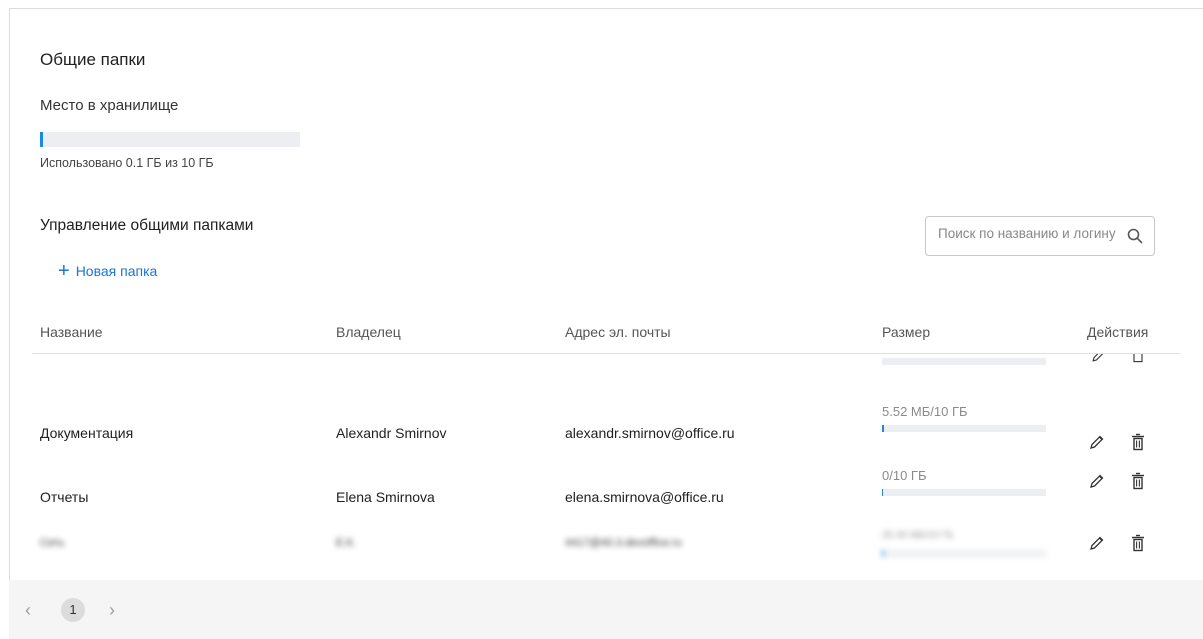 The height and width of the screenshot is (639, 1203). I want to click on search-box, so click(1040, 236).